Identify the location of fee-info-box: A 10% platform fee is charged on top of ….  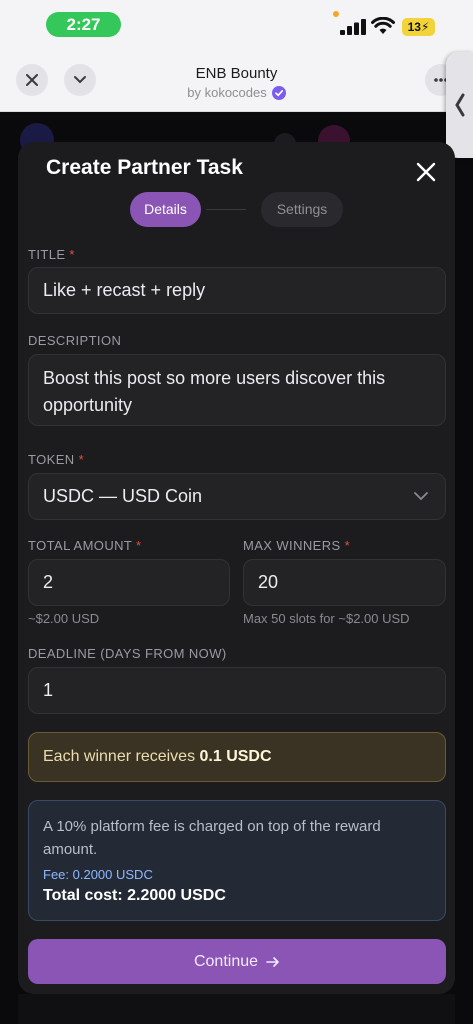
(237, 860).